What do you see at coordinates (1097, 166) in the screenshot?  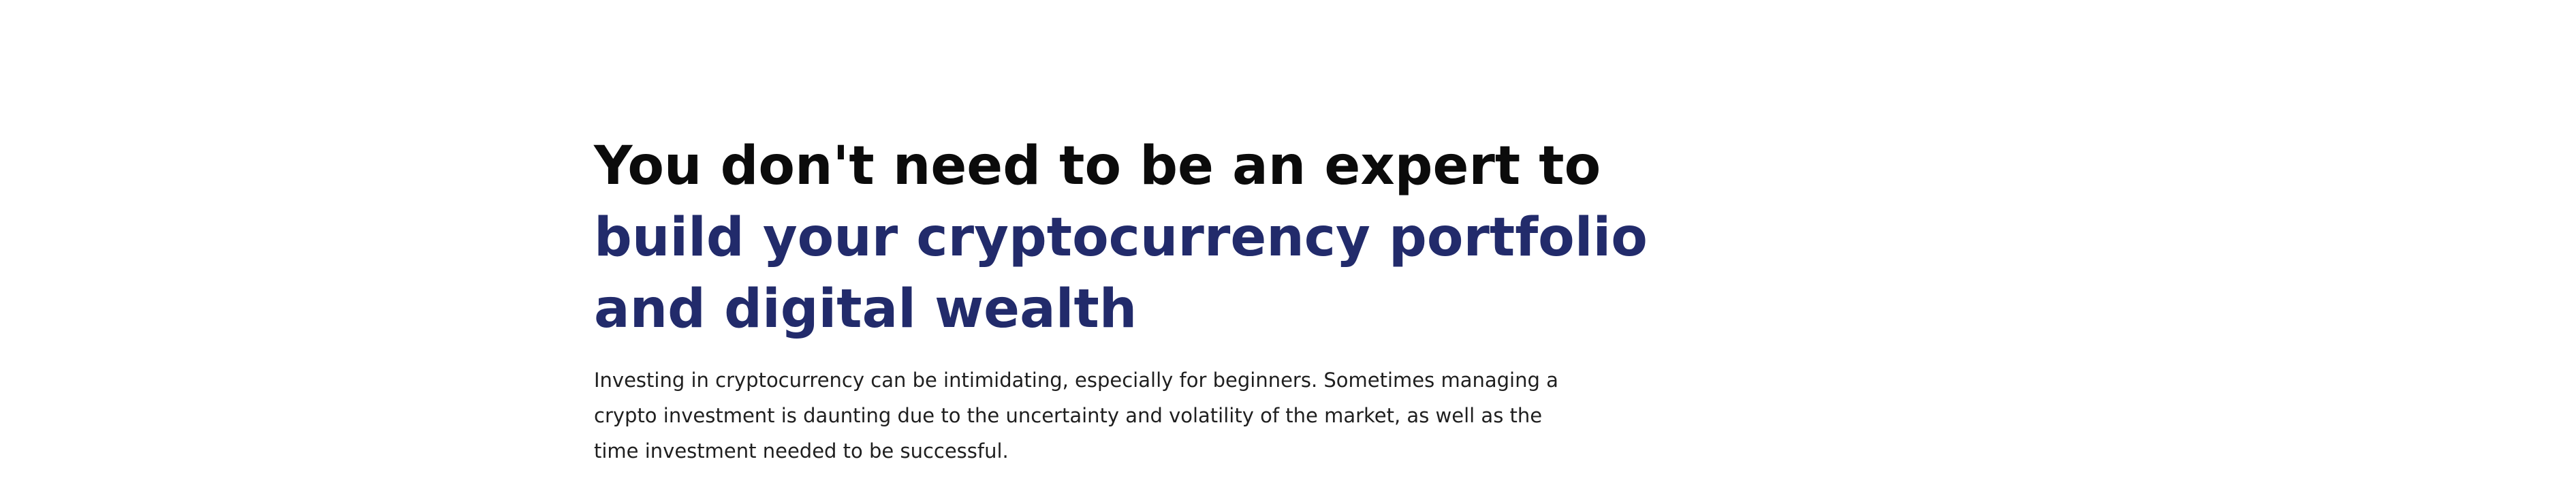 I see `hero-heading-plain: You don't need to be an expert to` at bounding box center [1097, 166].